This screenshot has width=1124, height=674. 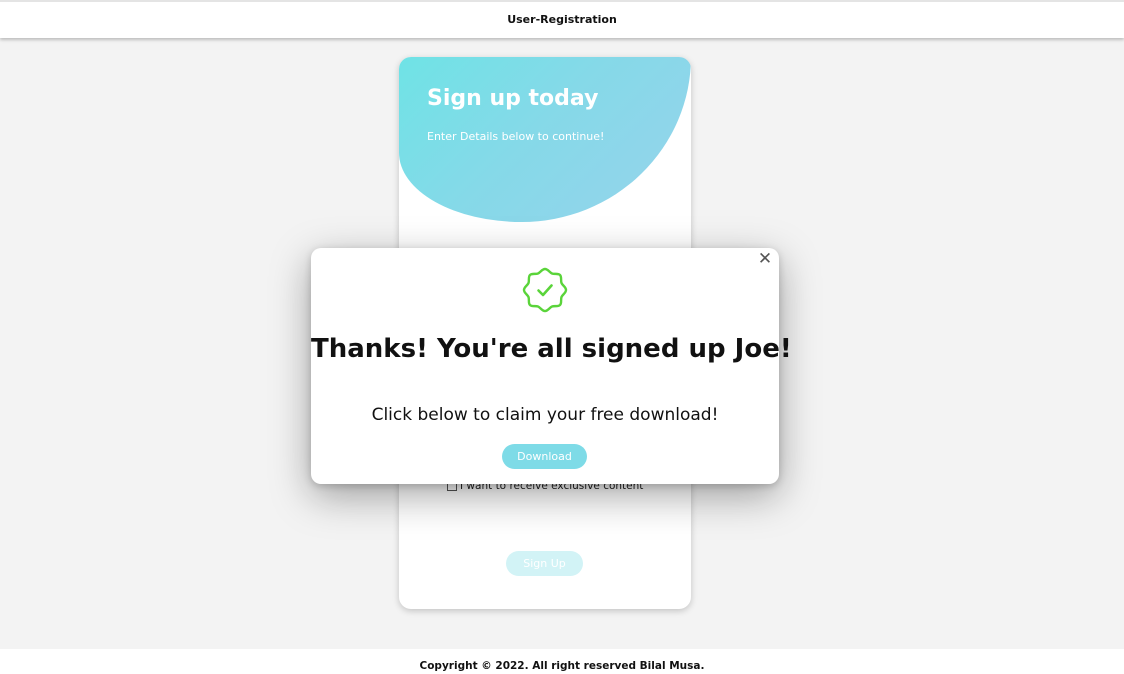 I want to click on signup-heading: Sign up today, so click(x=513, y=98).